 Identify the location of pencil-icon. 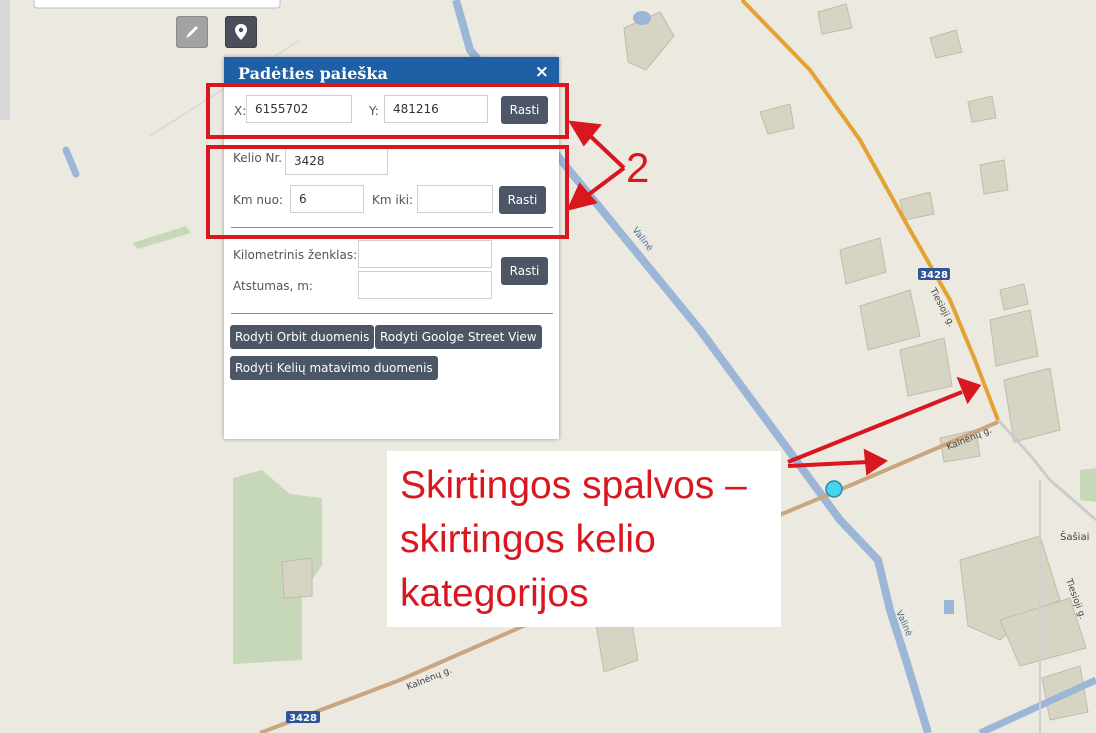
(192, 32).